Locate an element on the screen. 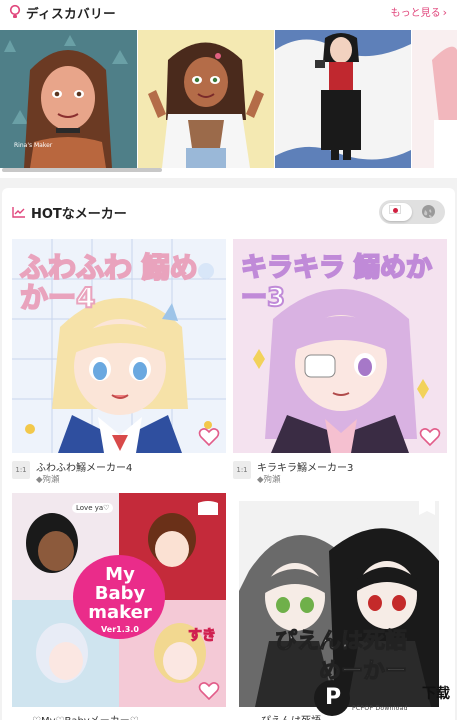 The width and height of the screenshot is (457, 720). region-toggle is located at coordinates (412, 212).